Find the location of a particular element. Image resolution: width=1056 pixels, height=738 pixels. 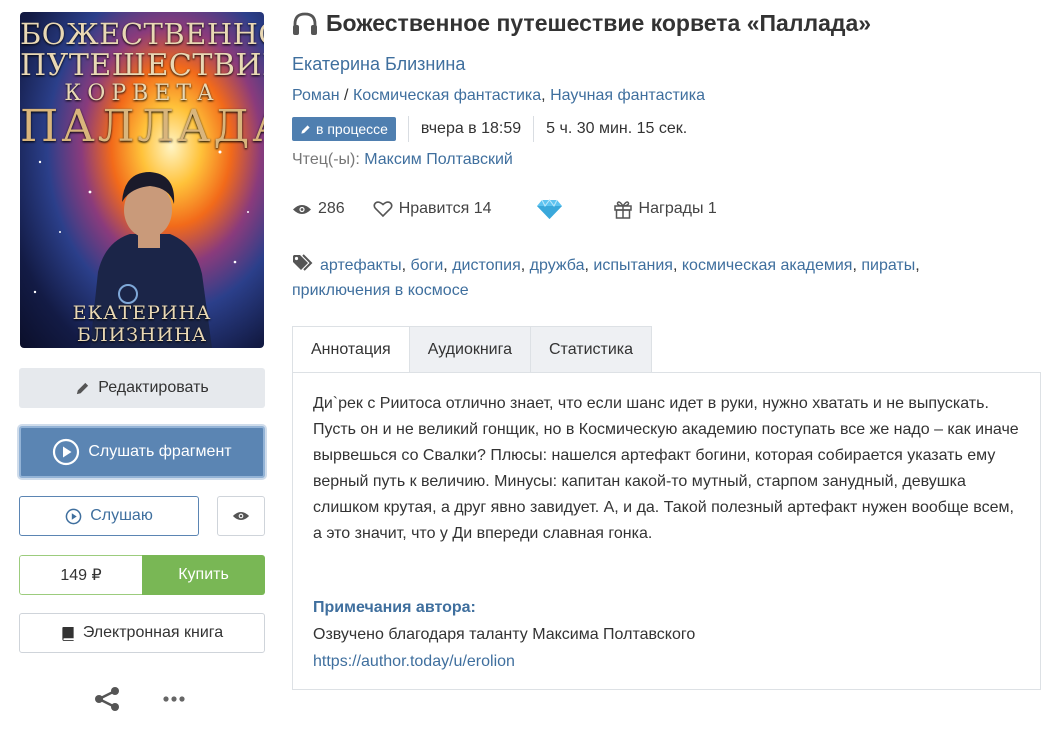

tag-link: приключения в космосе is located at coordinates (380, 290).